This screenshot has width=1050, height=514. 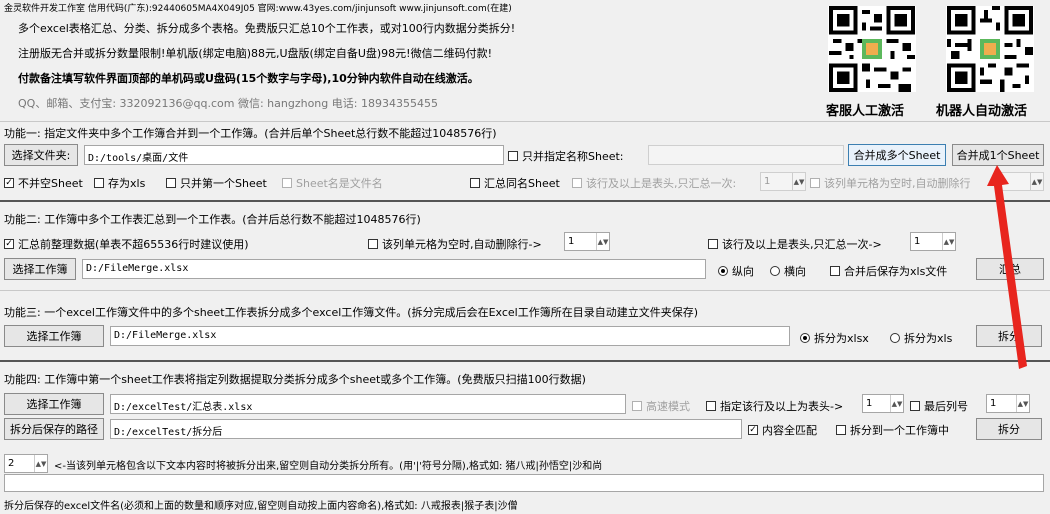 What do you see at coordinates (426, 429) in the screenshot?
I see `save-path-input: D:/excelTest/拆分后` at bounding box center [426, 429].